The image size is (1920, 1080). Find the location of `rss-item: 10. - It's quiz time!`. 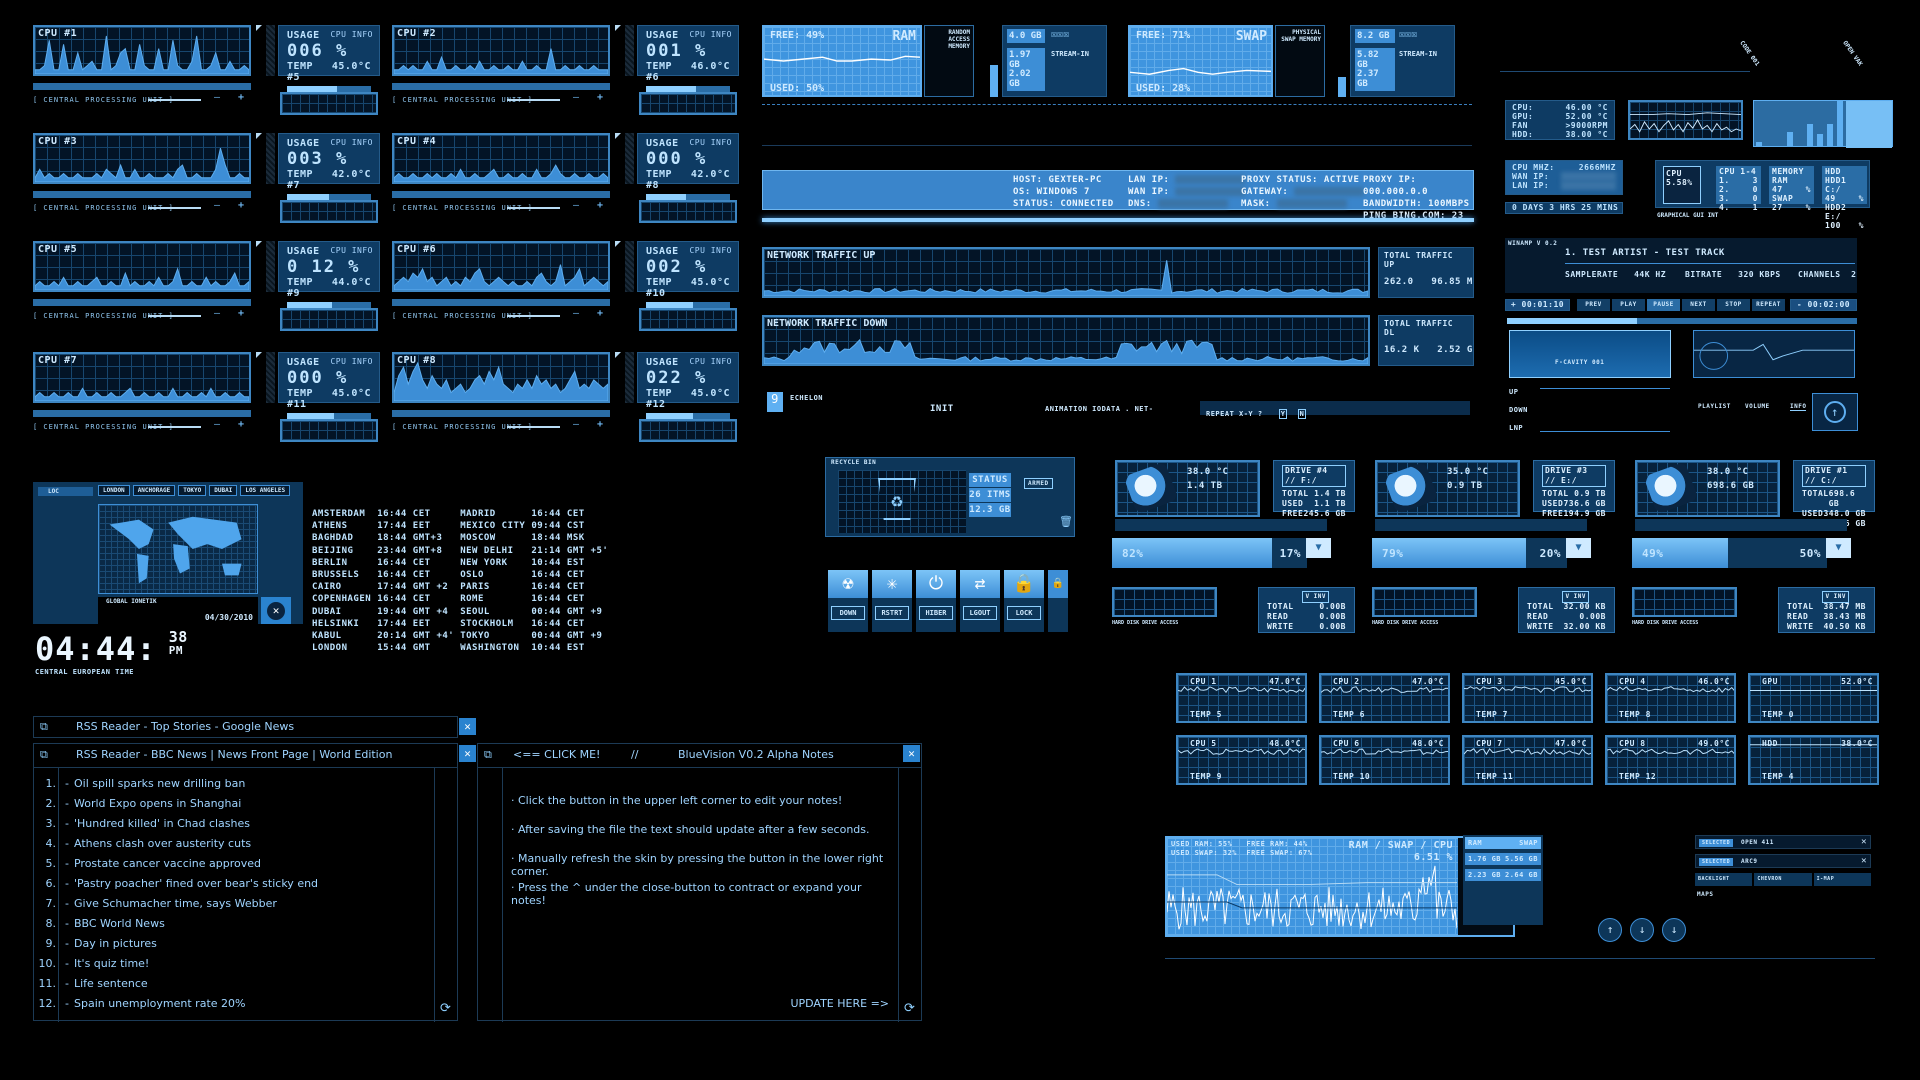

rss-item: 10. - It's quiz time! is located at coordinates (229, 967).